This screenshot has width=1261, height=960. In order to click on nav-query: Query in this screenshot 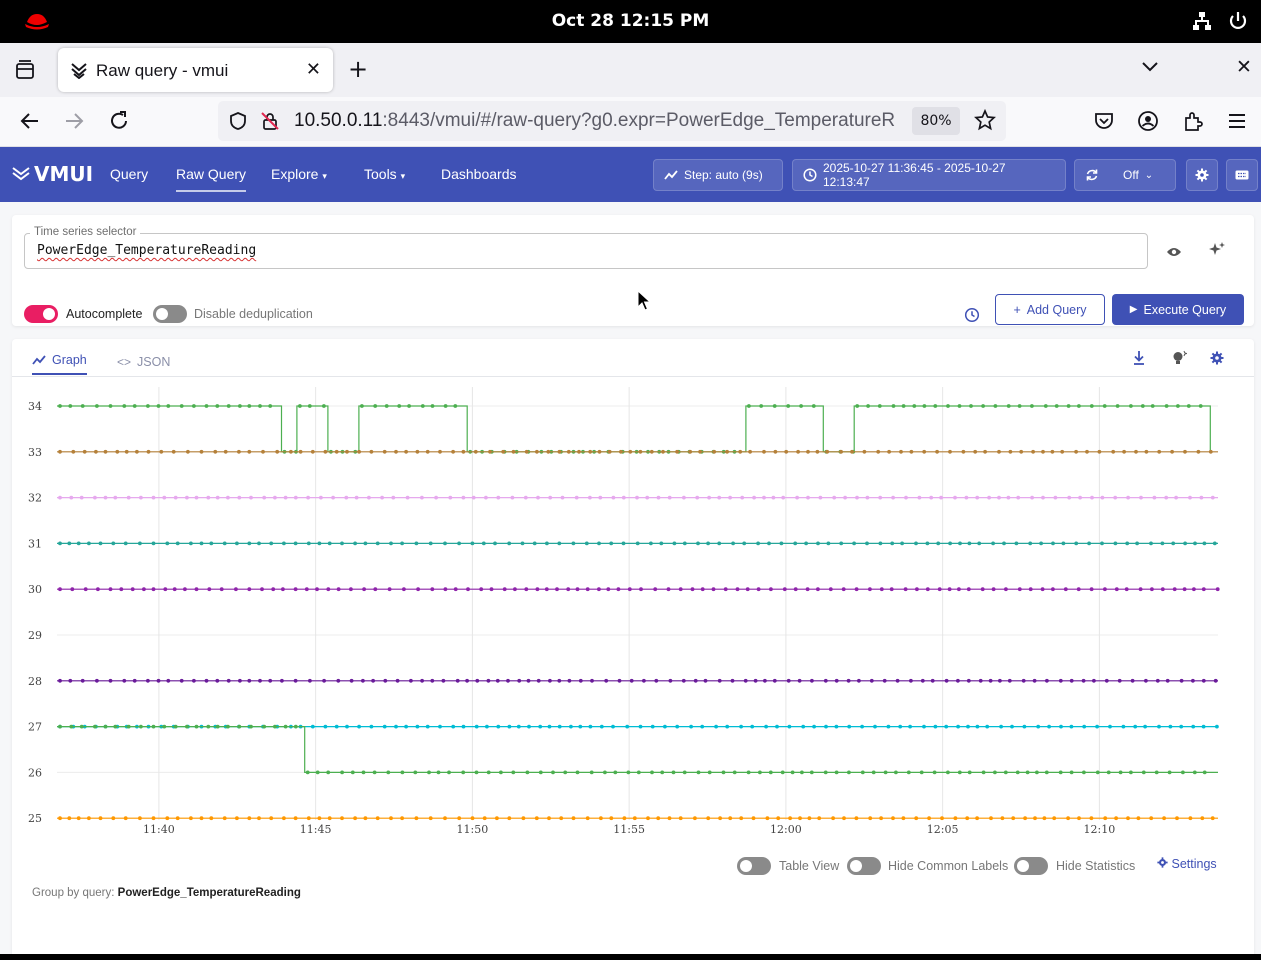, I will do `click(129, 174)`.